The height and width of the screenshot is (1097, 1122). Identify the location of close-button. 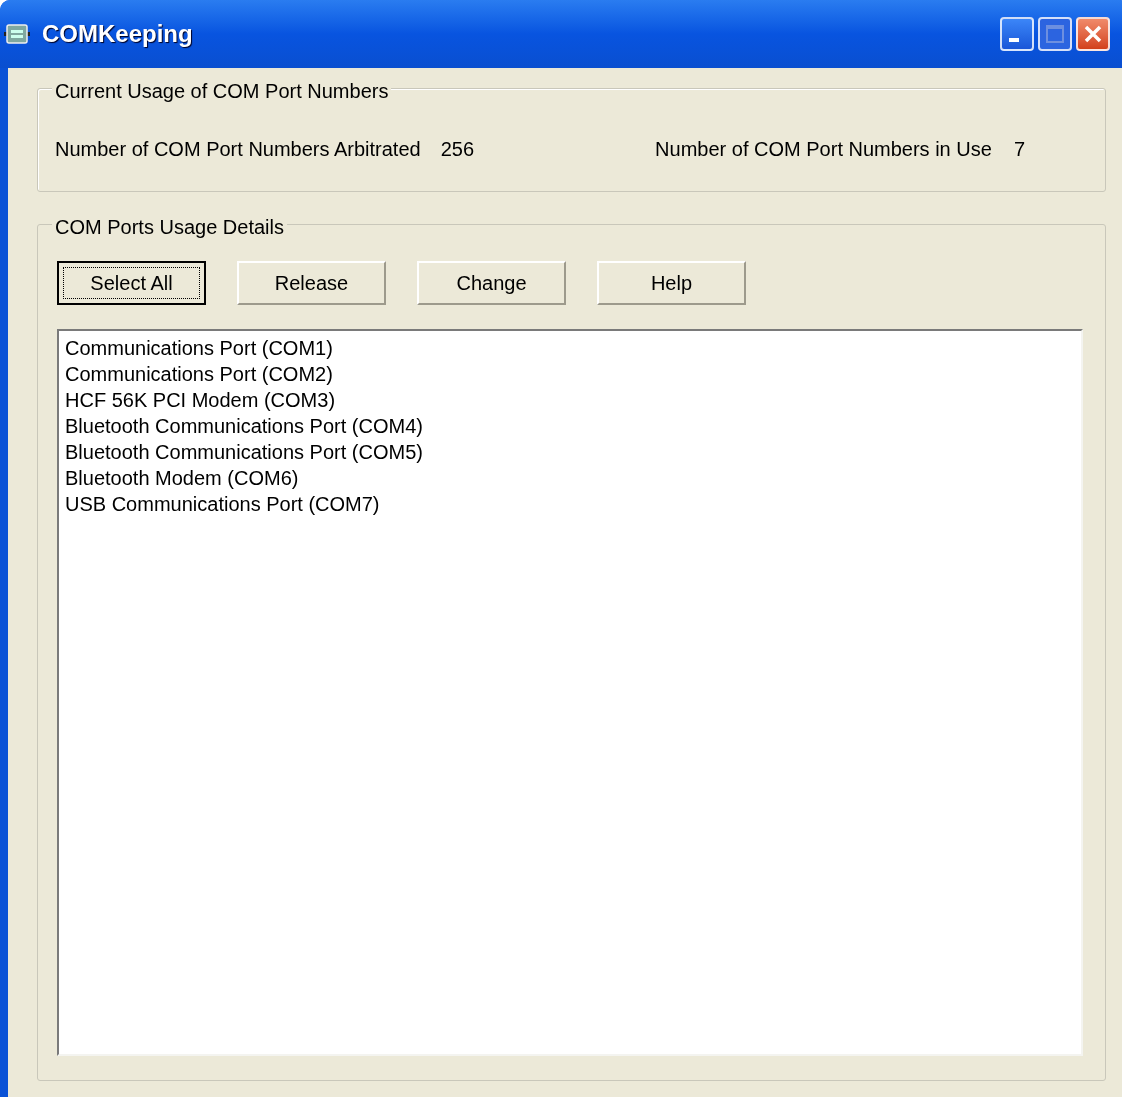
(1093, 34).